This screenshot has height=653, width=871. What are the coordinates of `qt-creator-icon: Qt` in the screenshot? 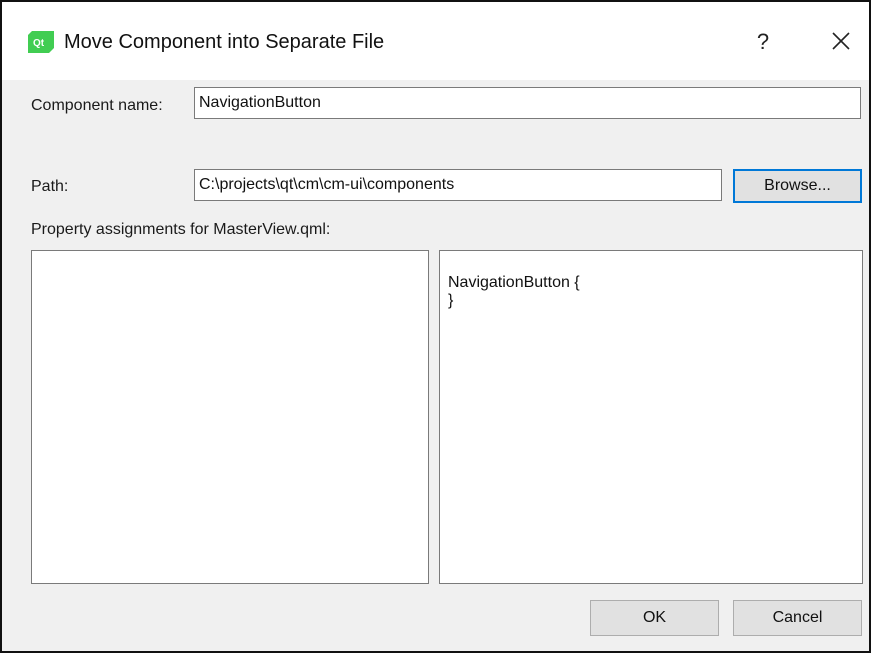 It's located at (41, 42).